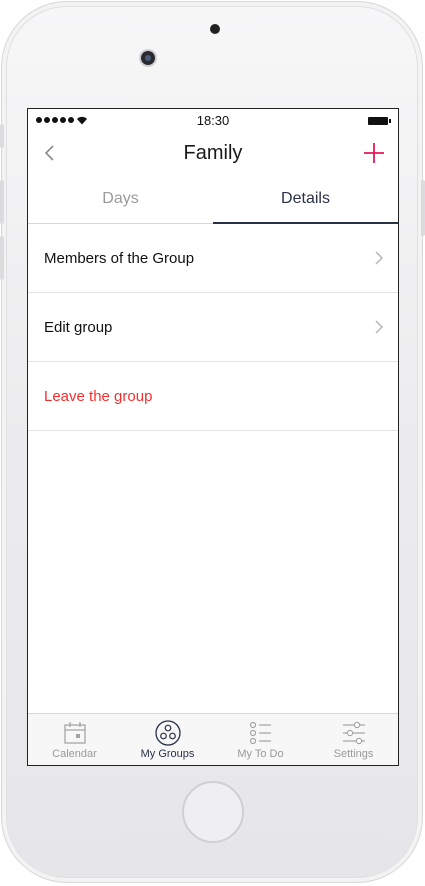 This screenshot has width=425, height=886. I want to click on list-item-label: Members of the Group, so click(119, 258).